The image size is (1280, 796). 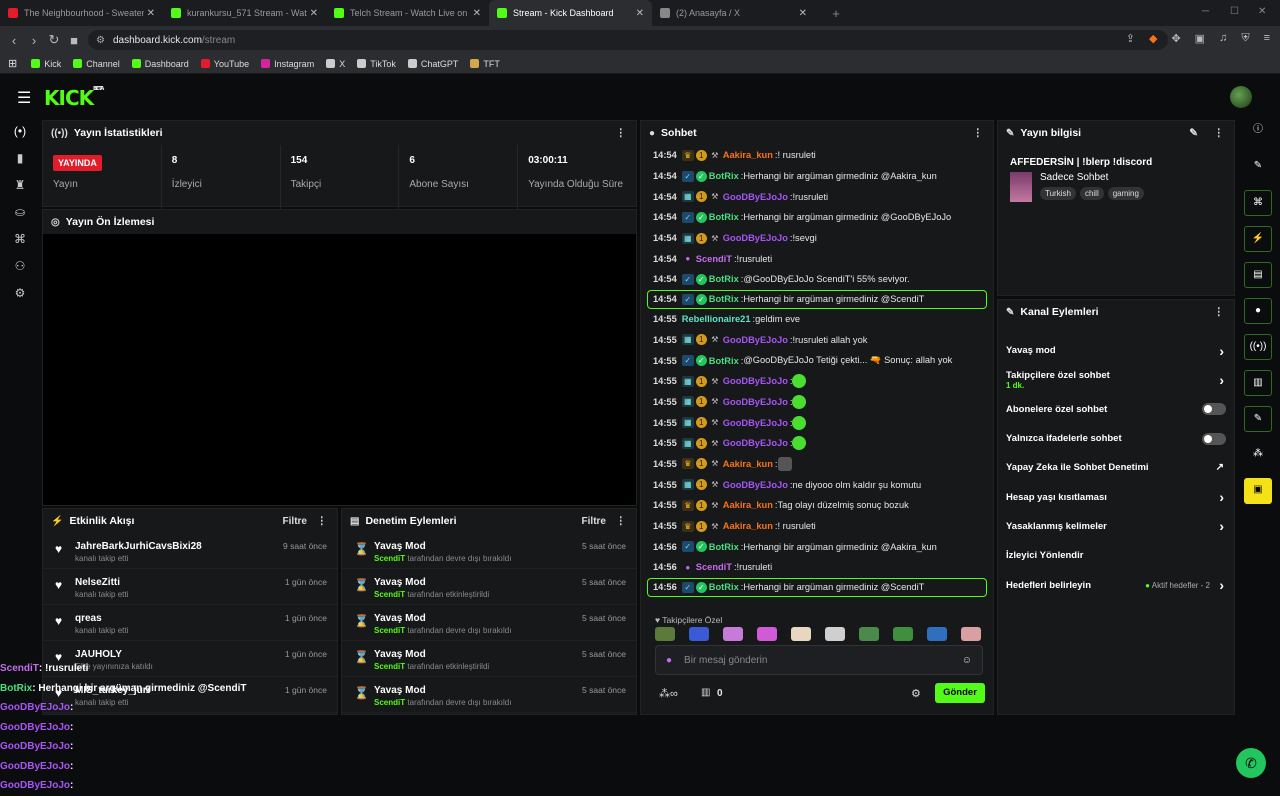 I want to click on stream-tag: chill, so click(x=1091, y=193).